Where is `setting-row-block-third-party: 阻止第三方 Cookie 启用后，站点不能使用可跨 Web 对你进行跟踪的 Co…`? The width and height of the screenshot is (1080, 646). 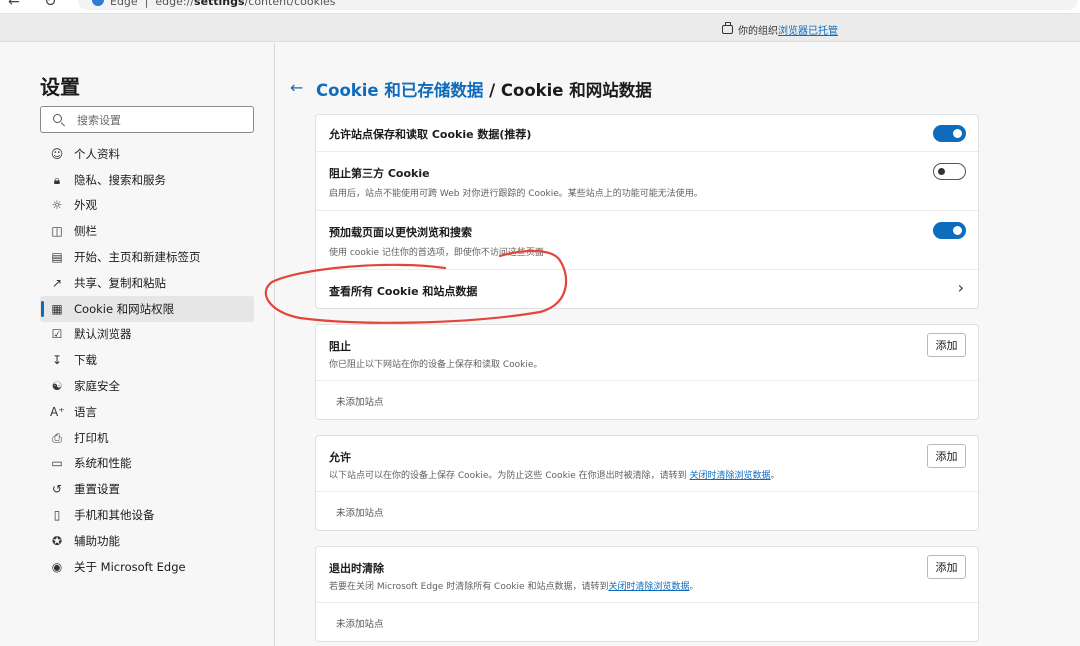 setting-row-block-third-party: 阻止第三方 Cookie 启用后，站点不能使用可跨 Web 对你进行跟踪的 Co… is located at coordinates (647, 181).